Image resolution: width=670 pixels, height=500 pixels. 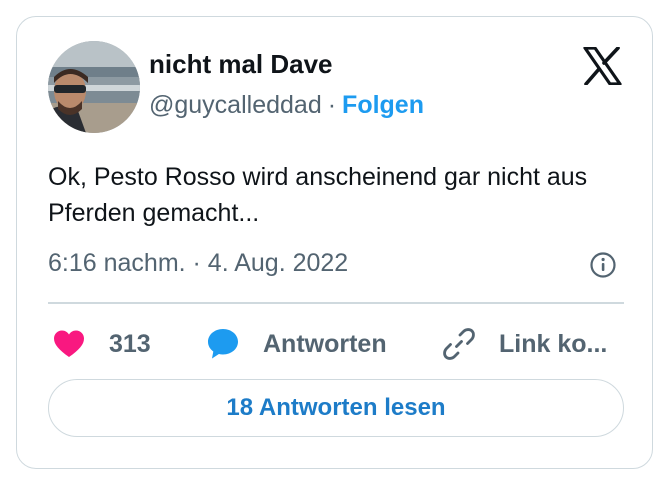 What do you see at coordinates (459, 344) in the screenshot?
I see `link-icon` at bounding box center [459, 344].